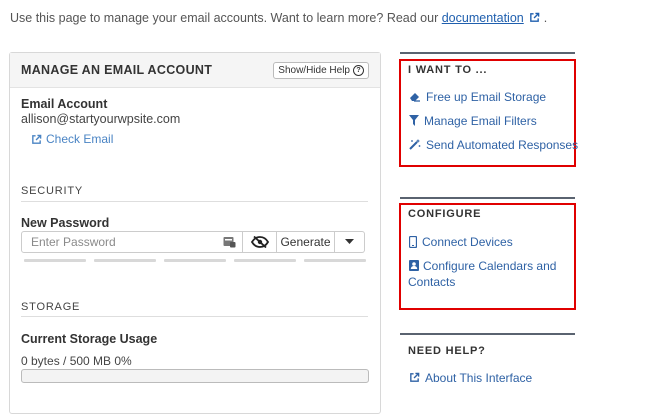 Image resolution: width=663 pixels, height=414 pixels. I want to click on configure-calendars-text: Configure Calendars and Contacts, so click(490, 274).